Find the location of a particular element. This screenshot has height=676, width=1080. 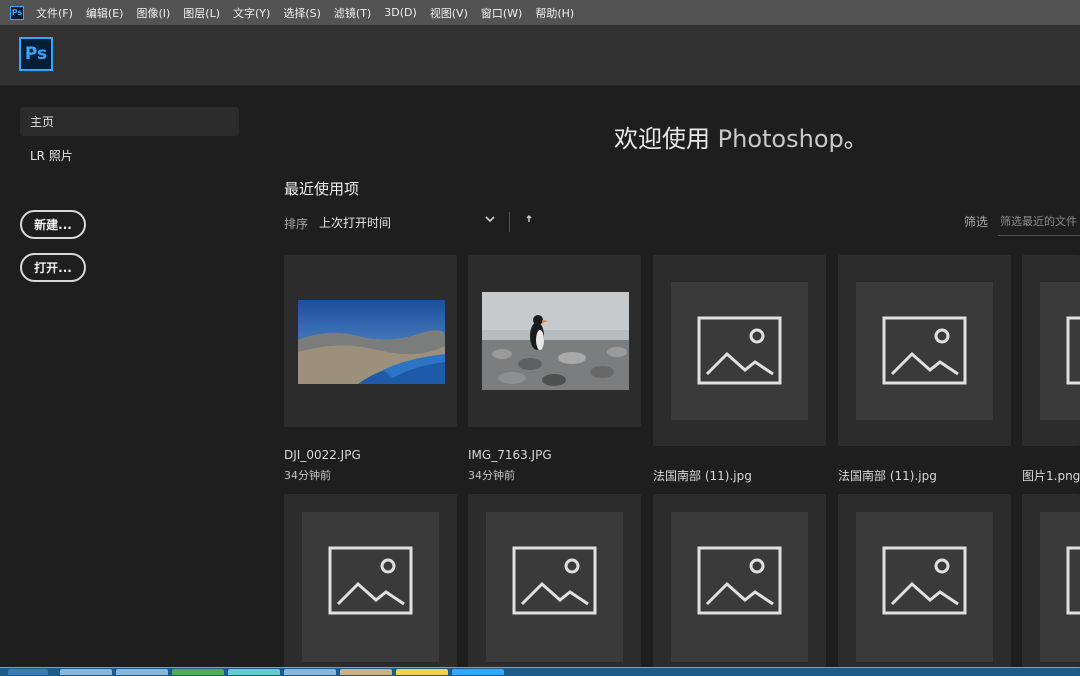

sort-dropdown: 上次打开时间 is located at coordinates (355, 222).